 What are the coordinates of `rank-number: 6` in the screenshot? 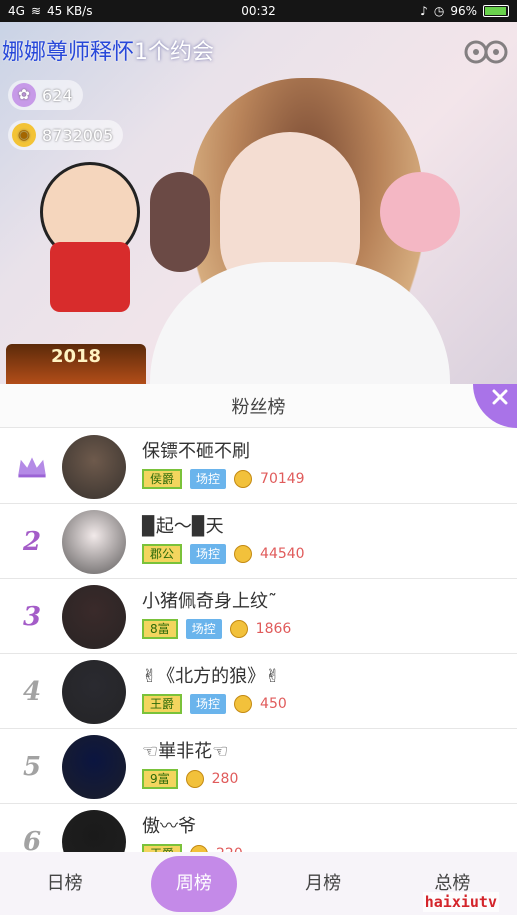 It's located at (32, 839).